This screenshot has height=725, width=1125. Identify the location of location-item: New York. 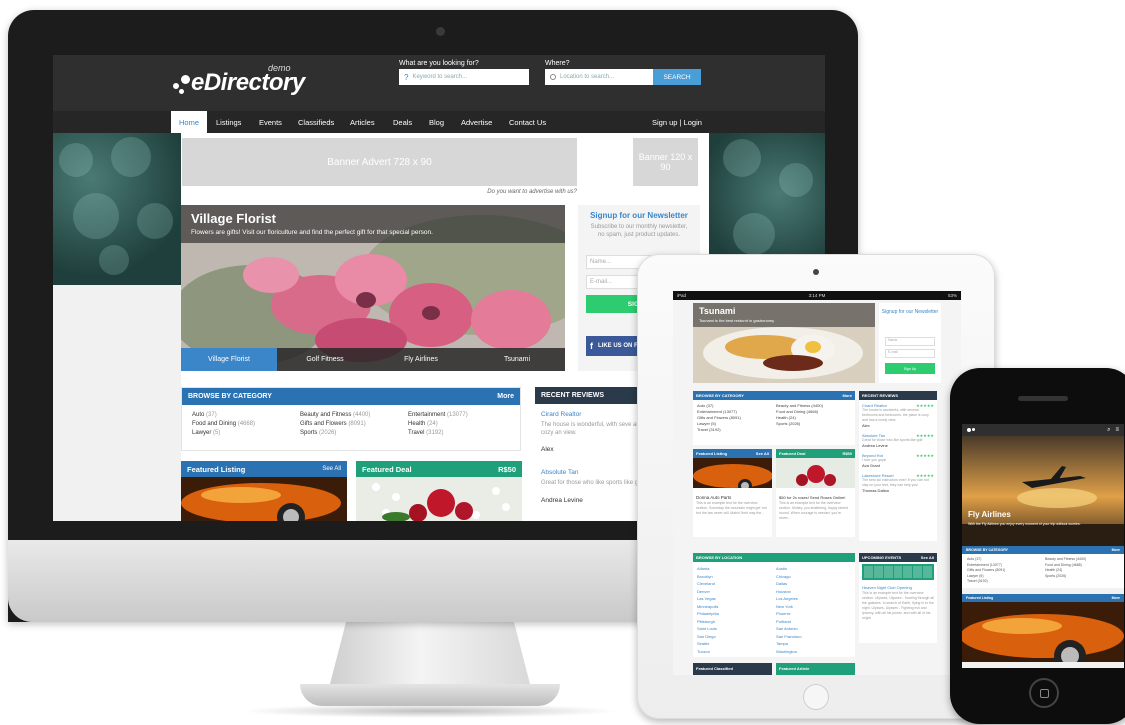
(813, 607).